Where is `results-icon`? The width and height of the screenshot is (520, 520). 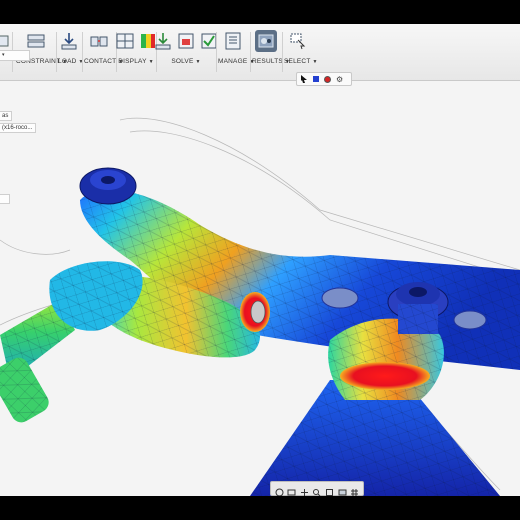 results-icon is located at coordinates (266, 41).